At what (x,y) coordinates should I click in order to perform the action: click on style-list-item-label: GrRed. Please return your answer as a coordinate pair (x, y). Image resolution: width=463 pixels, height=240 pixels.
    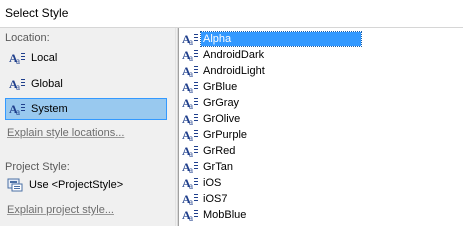
    Looking at the image, I should click on (219, 151).